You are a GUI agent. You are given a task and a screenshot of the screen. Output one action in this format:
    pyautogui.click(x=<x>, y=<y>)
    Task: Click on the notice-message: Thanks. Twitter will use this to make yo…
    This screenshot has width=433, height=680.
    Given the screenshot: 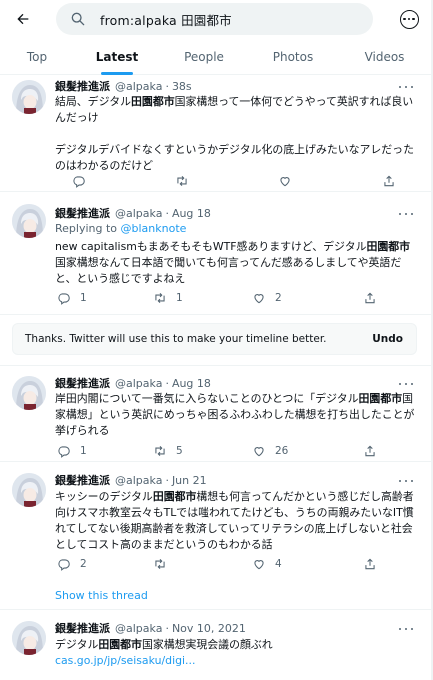 What is the action you would take?
    pyautogui.click(x=176, y=339)
    